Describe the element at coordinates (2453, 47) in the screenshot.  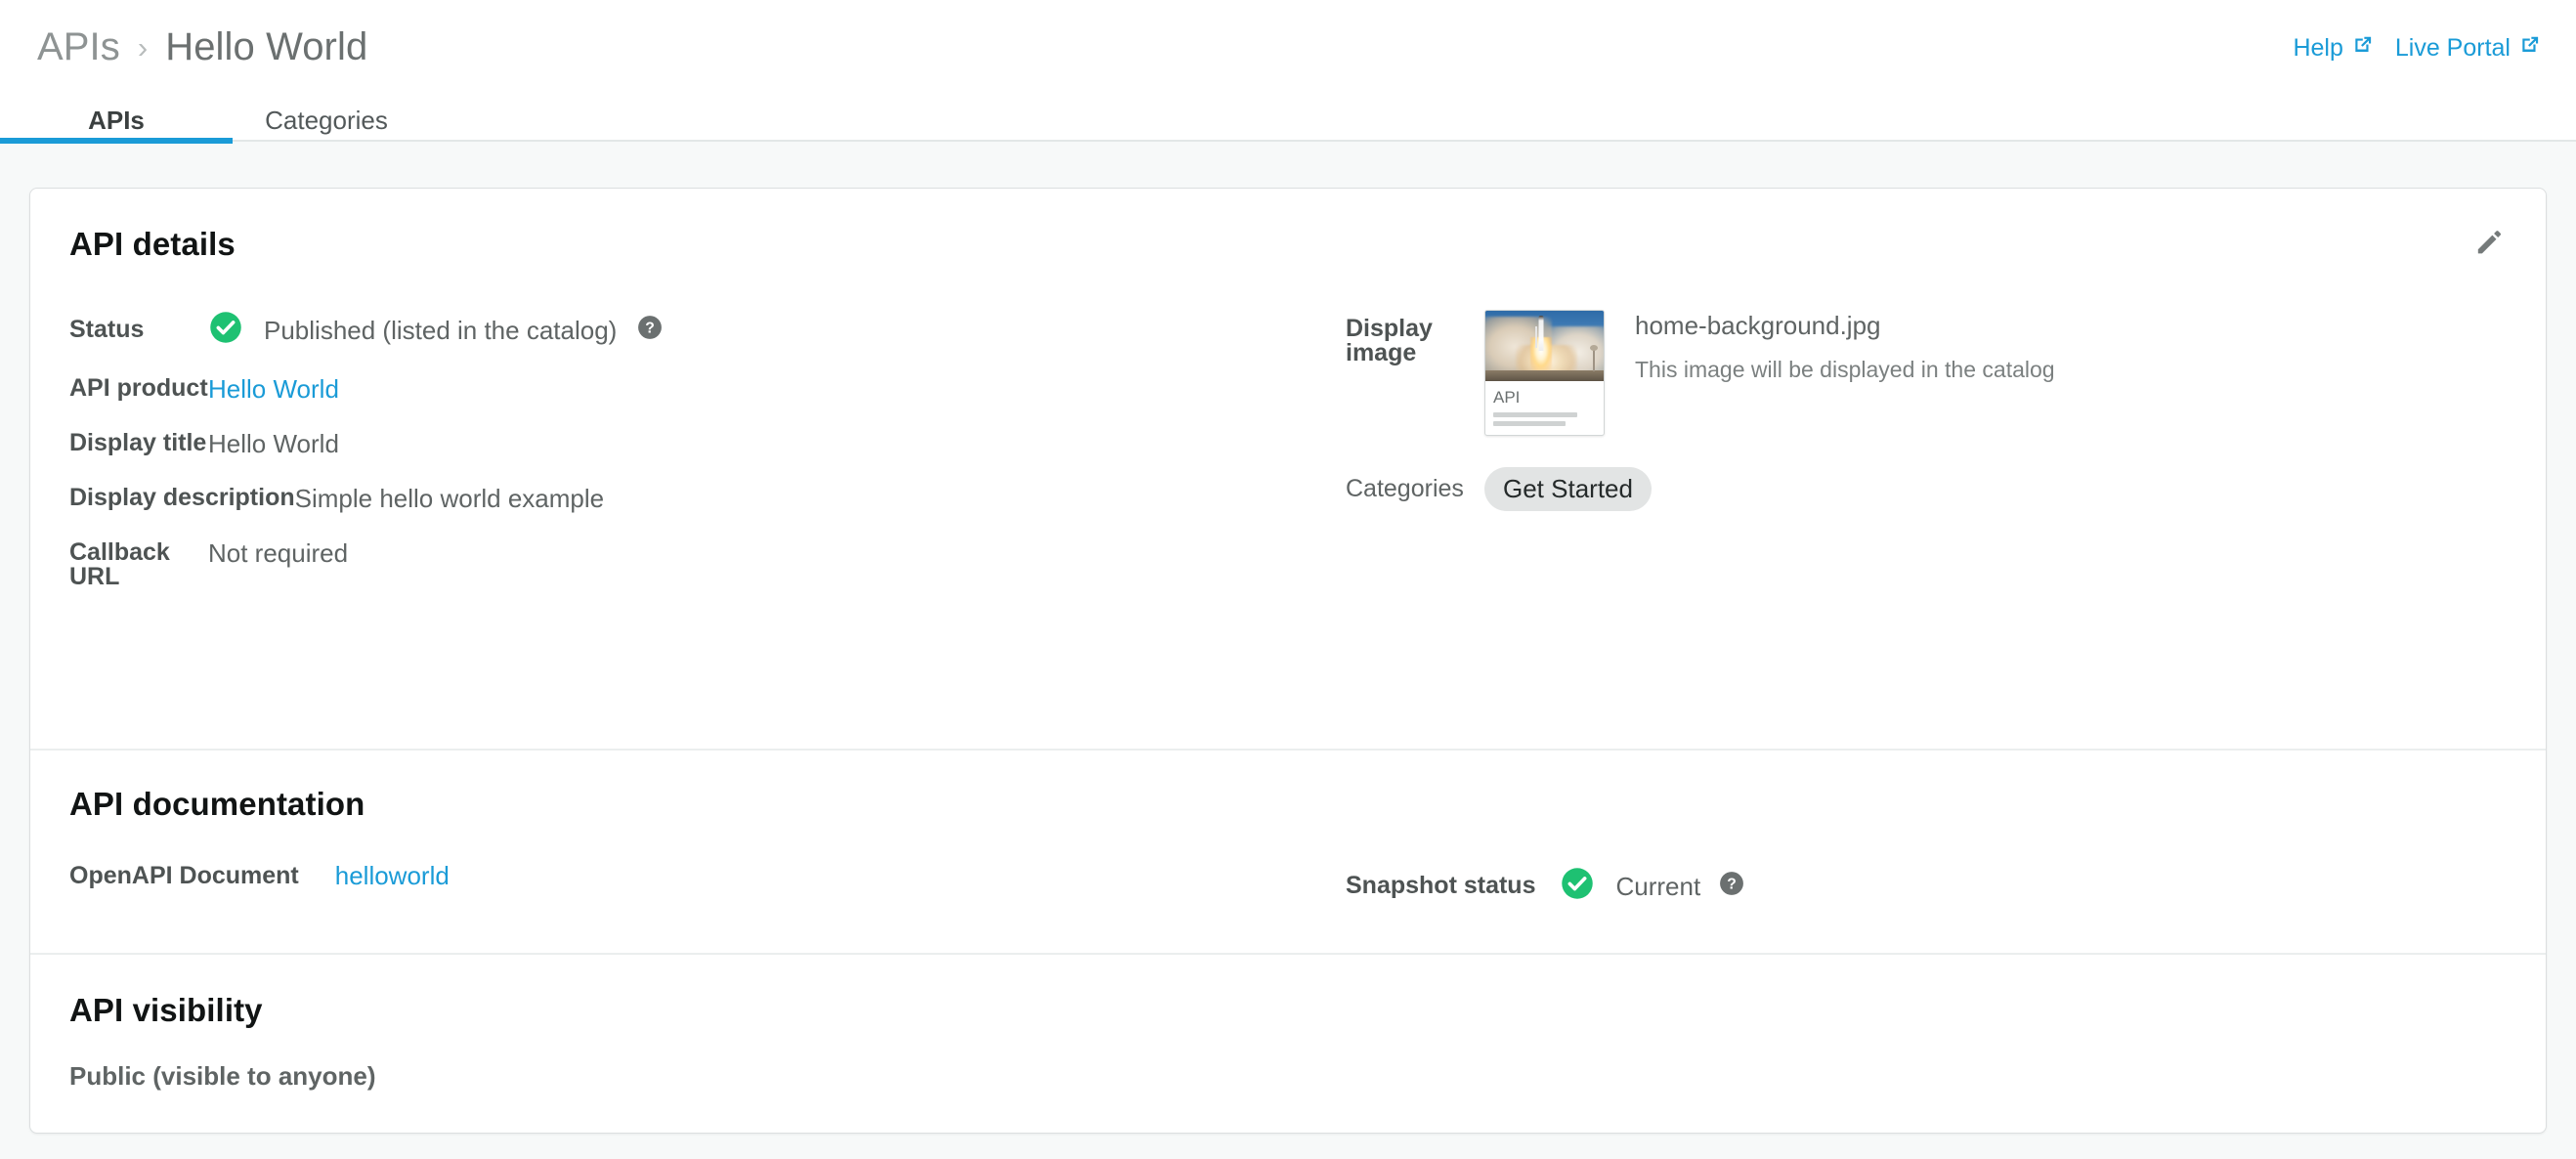
I see `live-portal-link-label: Live Portal` at that location.